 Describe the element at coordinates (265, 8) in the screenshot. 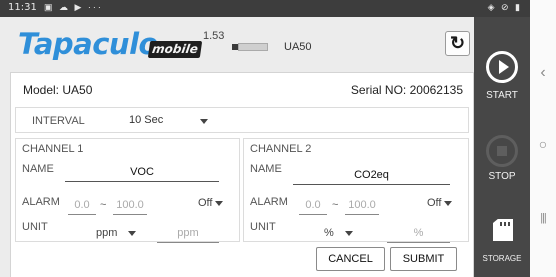

I see `status-bar: 11:31 ▣ ☁ ▶ ··· ◈ ⊘ ▮` at that location.